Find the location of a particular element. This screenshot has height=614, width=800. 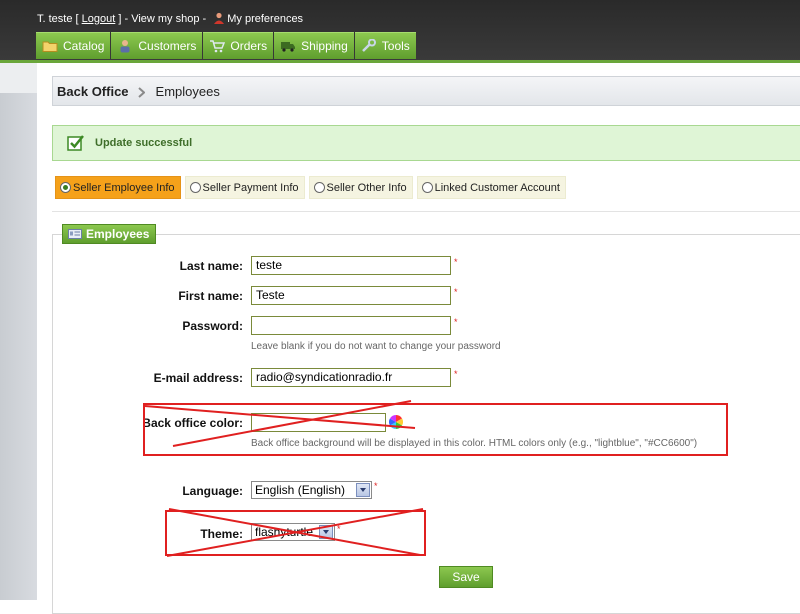

main-nav: Catalog Customers Orders Shipping Tools is located at coordinates (226, 46).